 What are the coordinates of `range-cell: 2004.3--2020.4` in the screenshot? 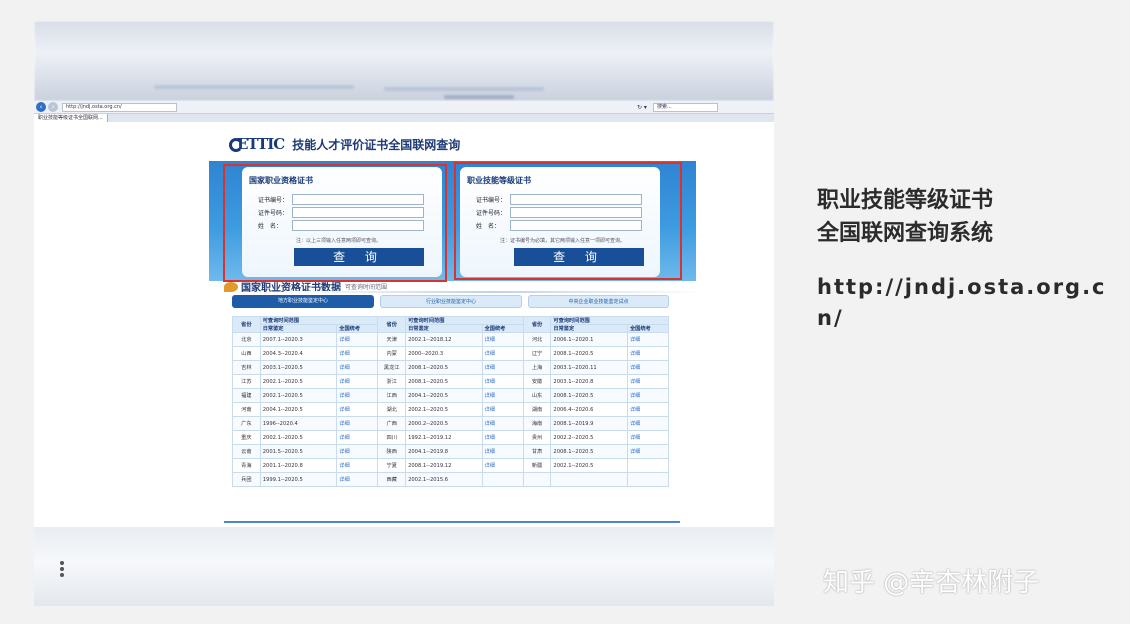 It's located at (298, 353).